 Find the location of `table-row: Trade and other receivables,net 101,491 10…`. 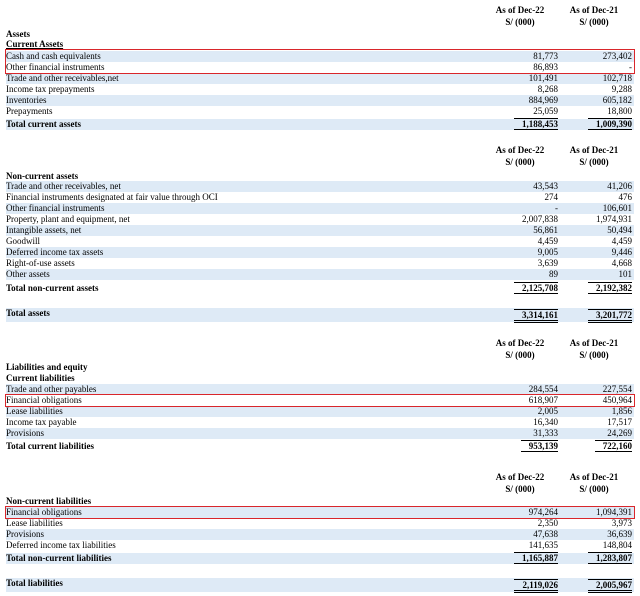

table-row: Trade and other receivables,net 101,491 10… is located at coordinates (320, 78).